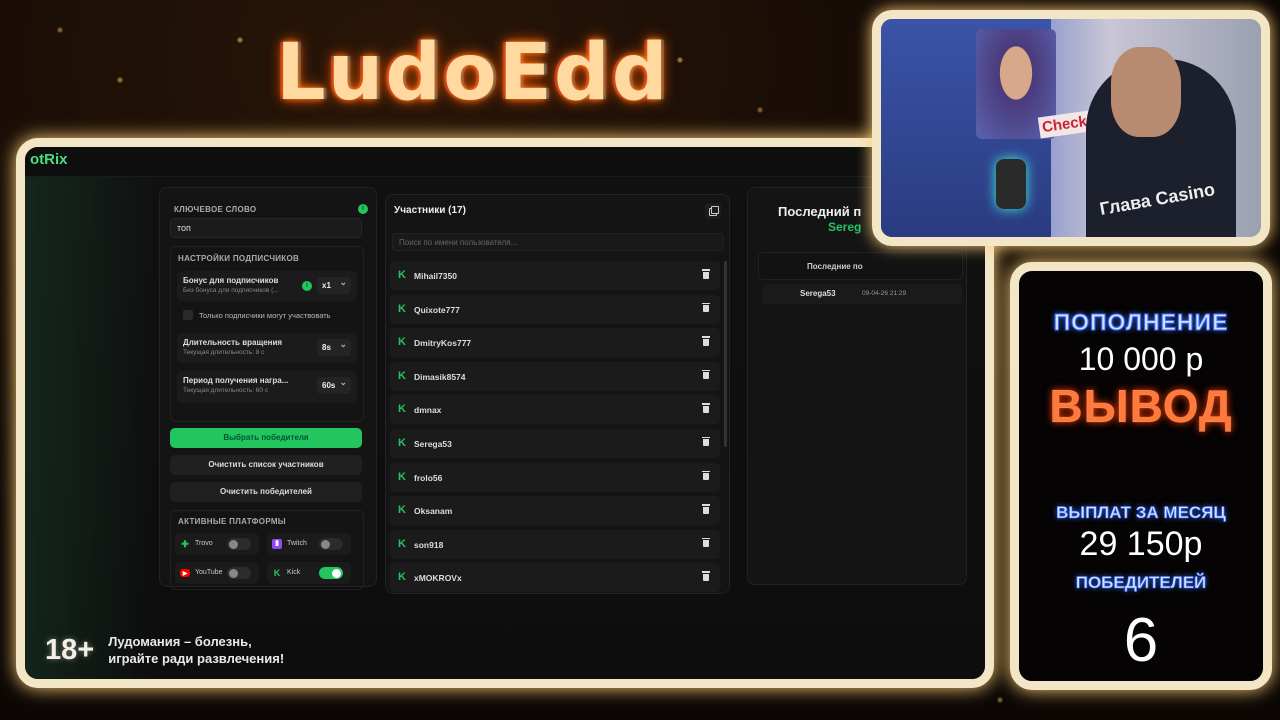  What do you see at coordinates (429, 544) in the screenshot?
I see `participant-name: son918` at bounding box center [429, 544].